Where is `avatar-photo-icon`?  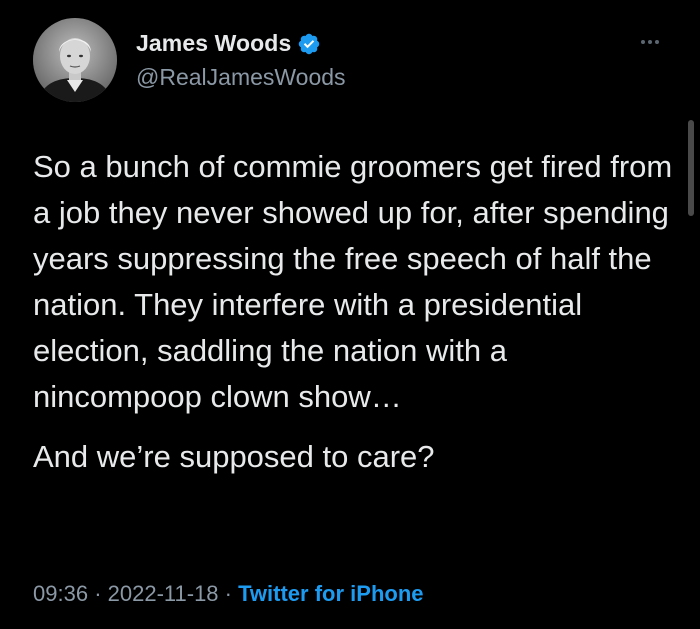
avatar-photo-icon is located at coordinates (75, 60).